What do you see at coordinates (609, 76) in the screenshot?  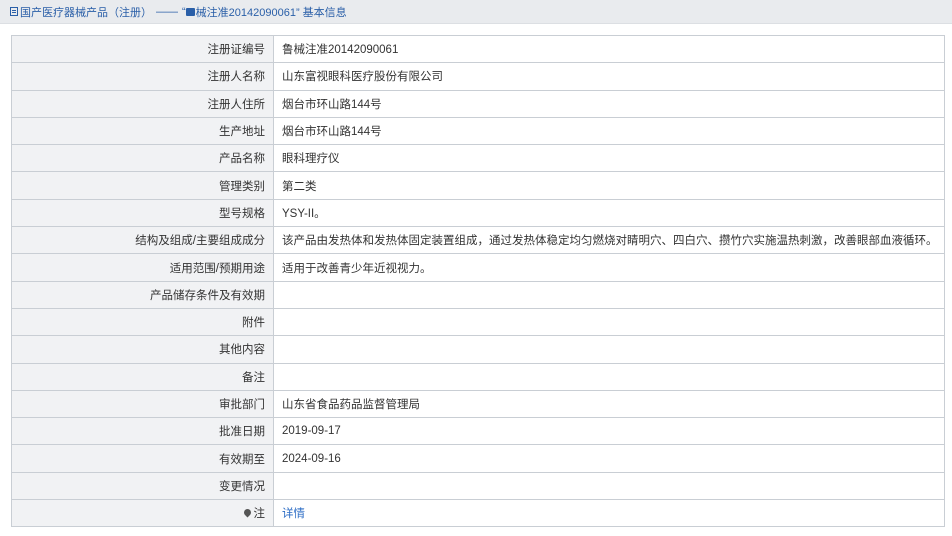 I see `row-value: 山东富视眼科医疗股份有限公司` at bounding box center [609, 76].